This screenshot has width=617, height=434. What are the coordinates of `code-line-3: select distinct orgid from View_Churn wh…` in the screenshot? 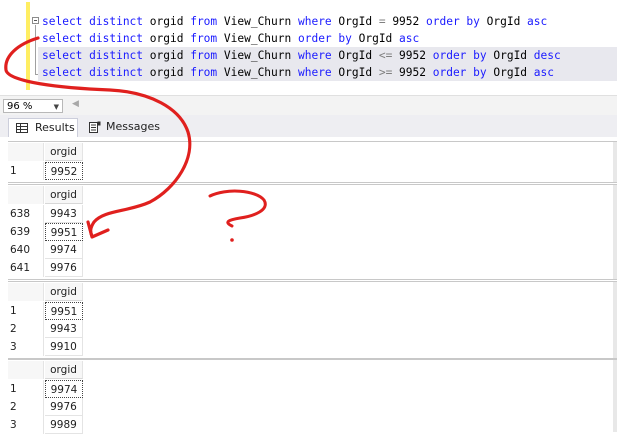 It's located at (327, 55).